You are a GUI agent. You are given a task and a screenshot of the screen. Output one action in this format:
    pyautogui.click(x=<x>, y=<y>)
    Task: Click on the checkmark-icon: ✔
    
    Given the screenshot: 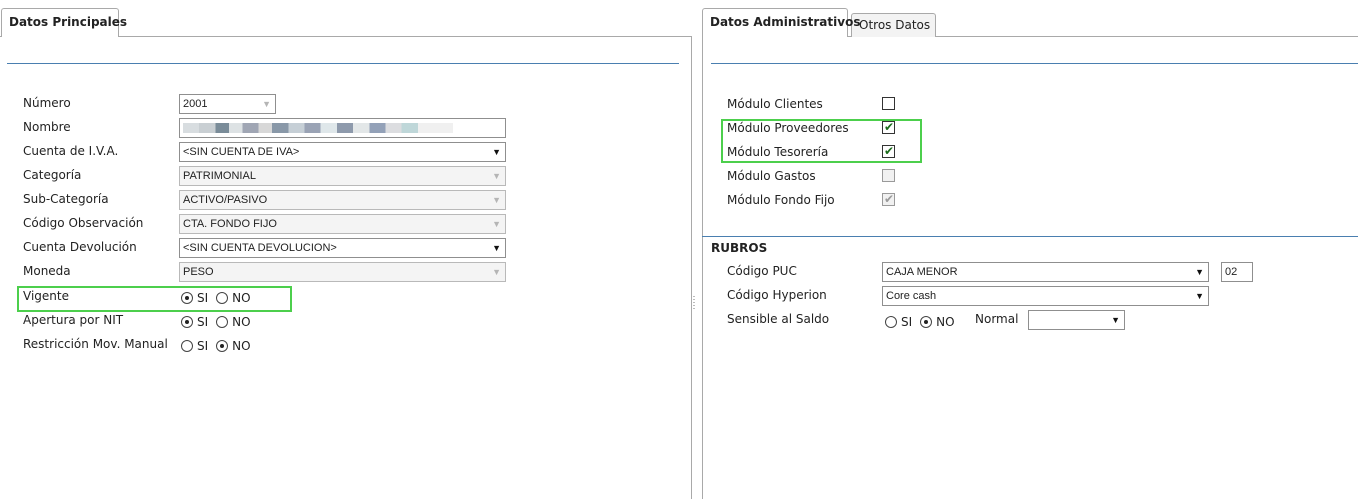 What is the action you would take?
    pyautogui.click(x=889, y=199)
    